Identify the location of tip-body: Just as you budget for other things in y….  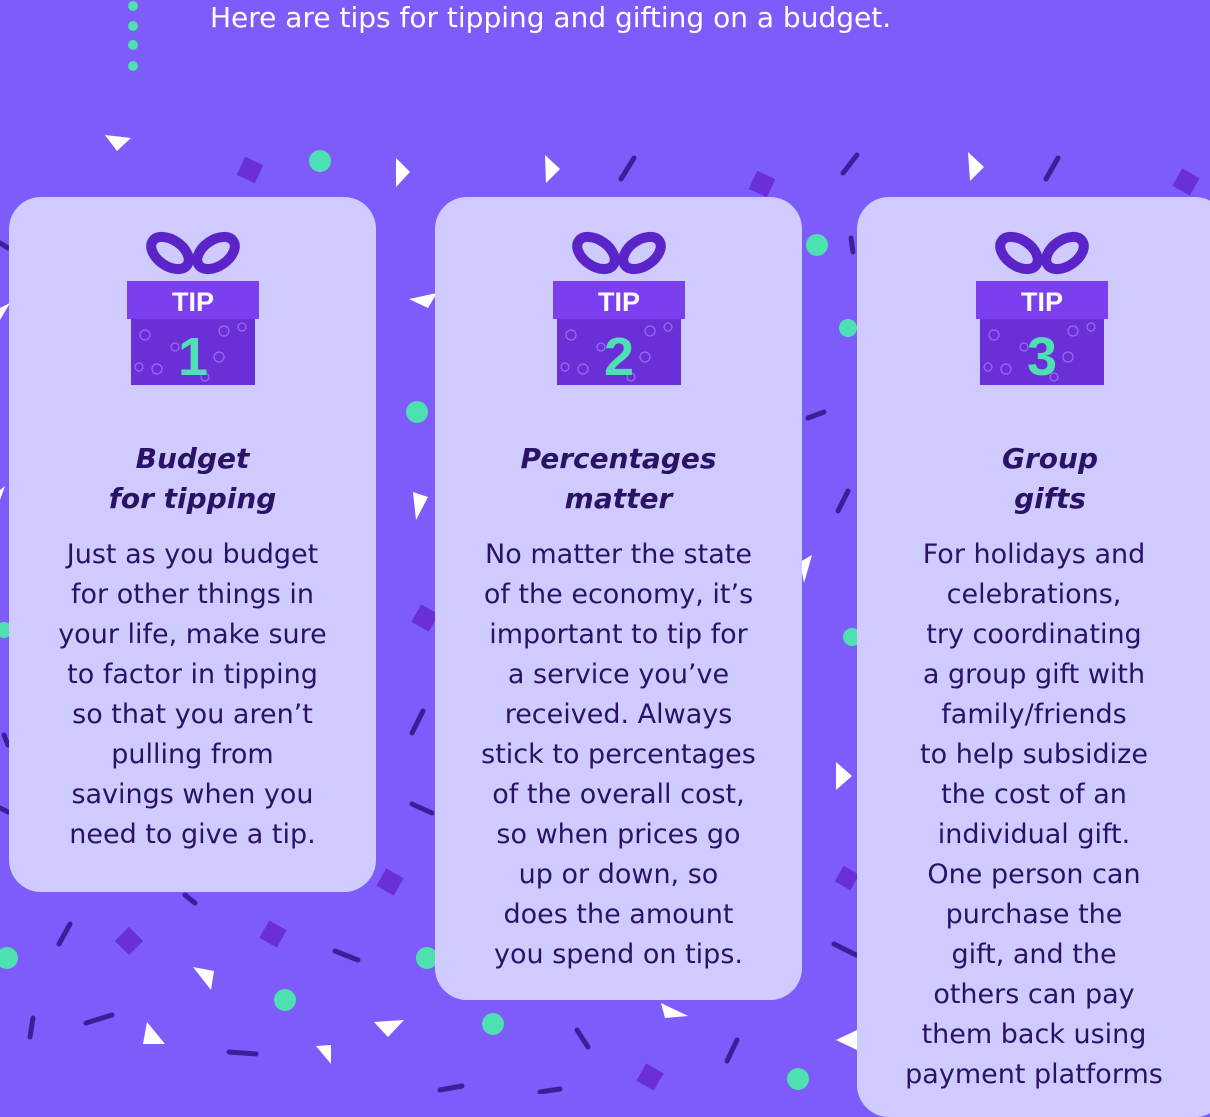
(192, 694).